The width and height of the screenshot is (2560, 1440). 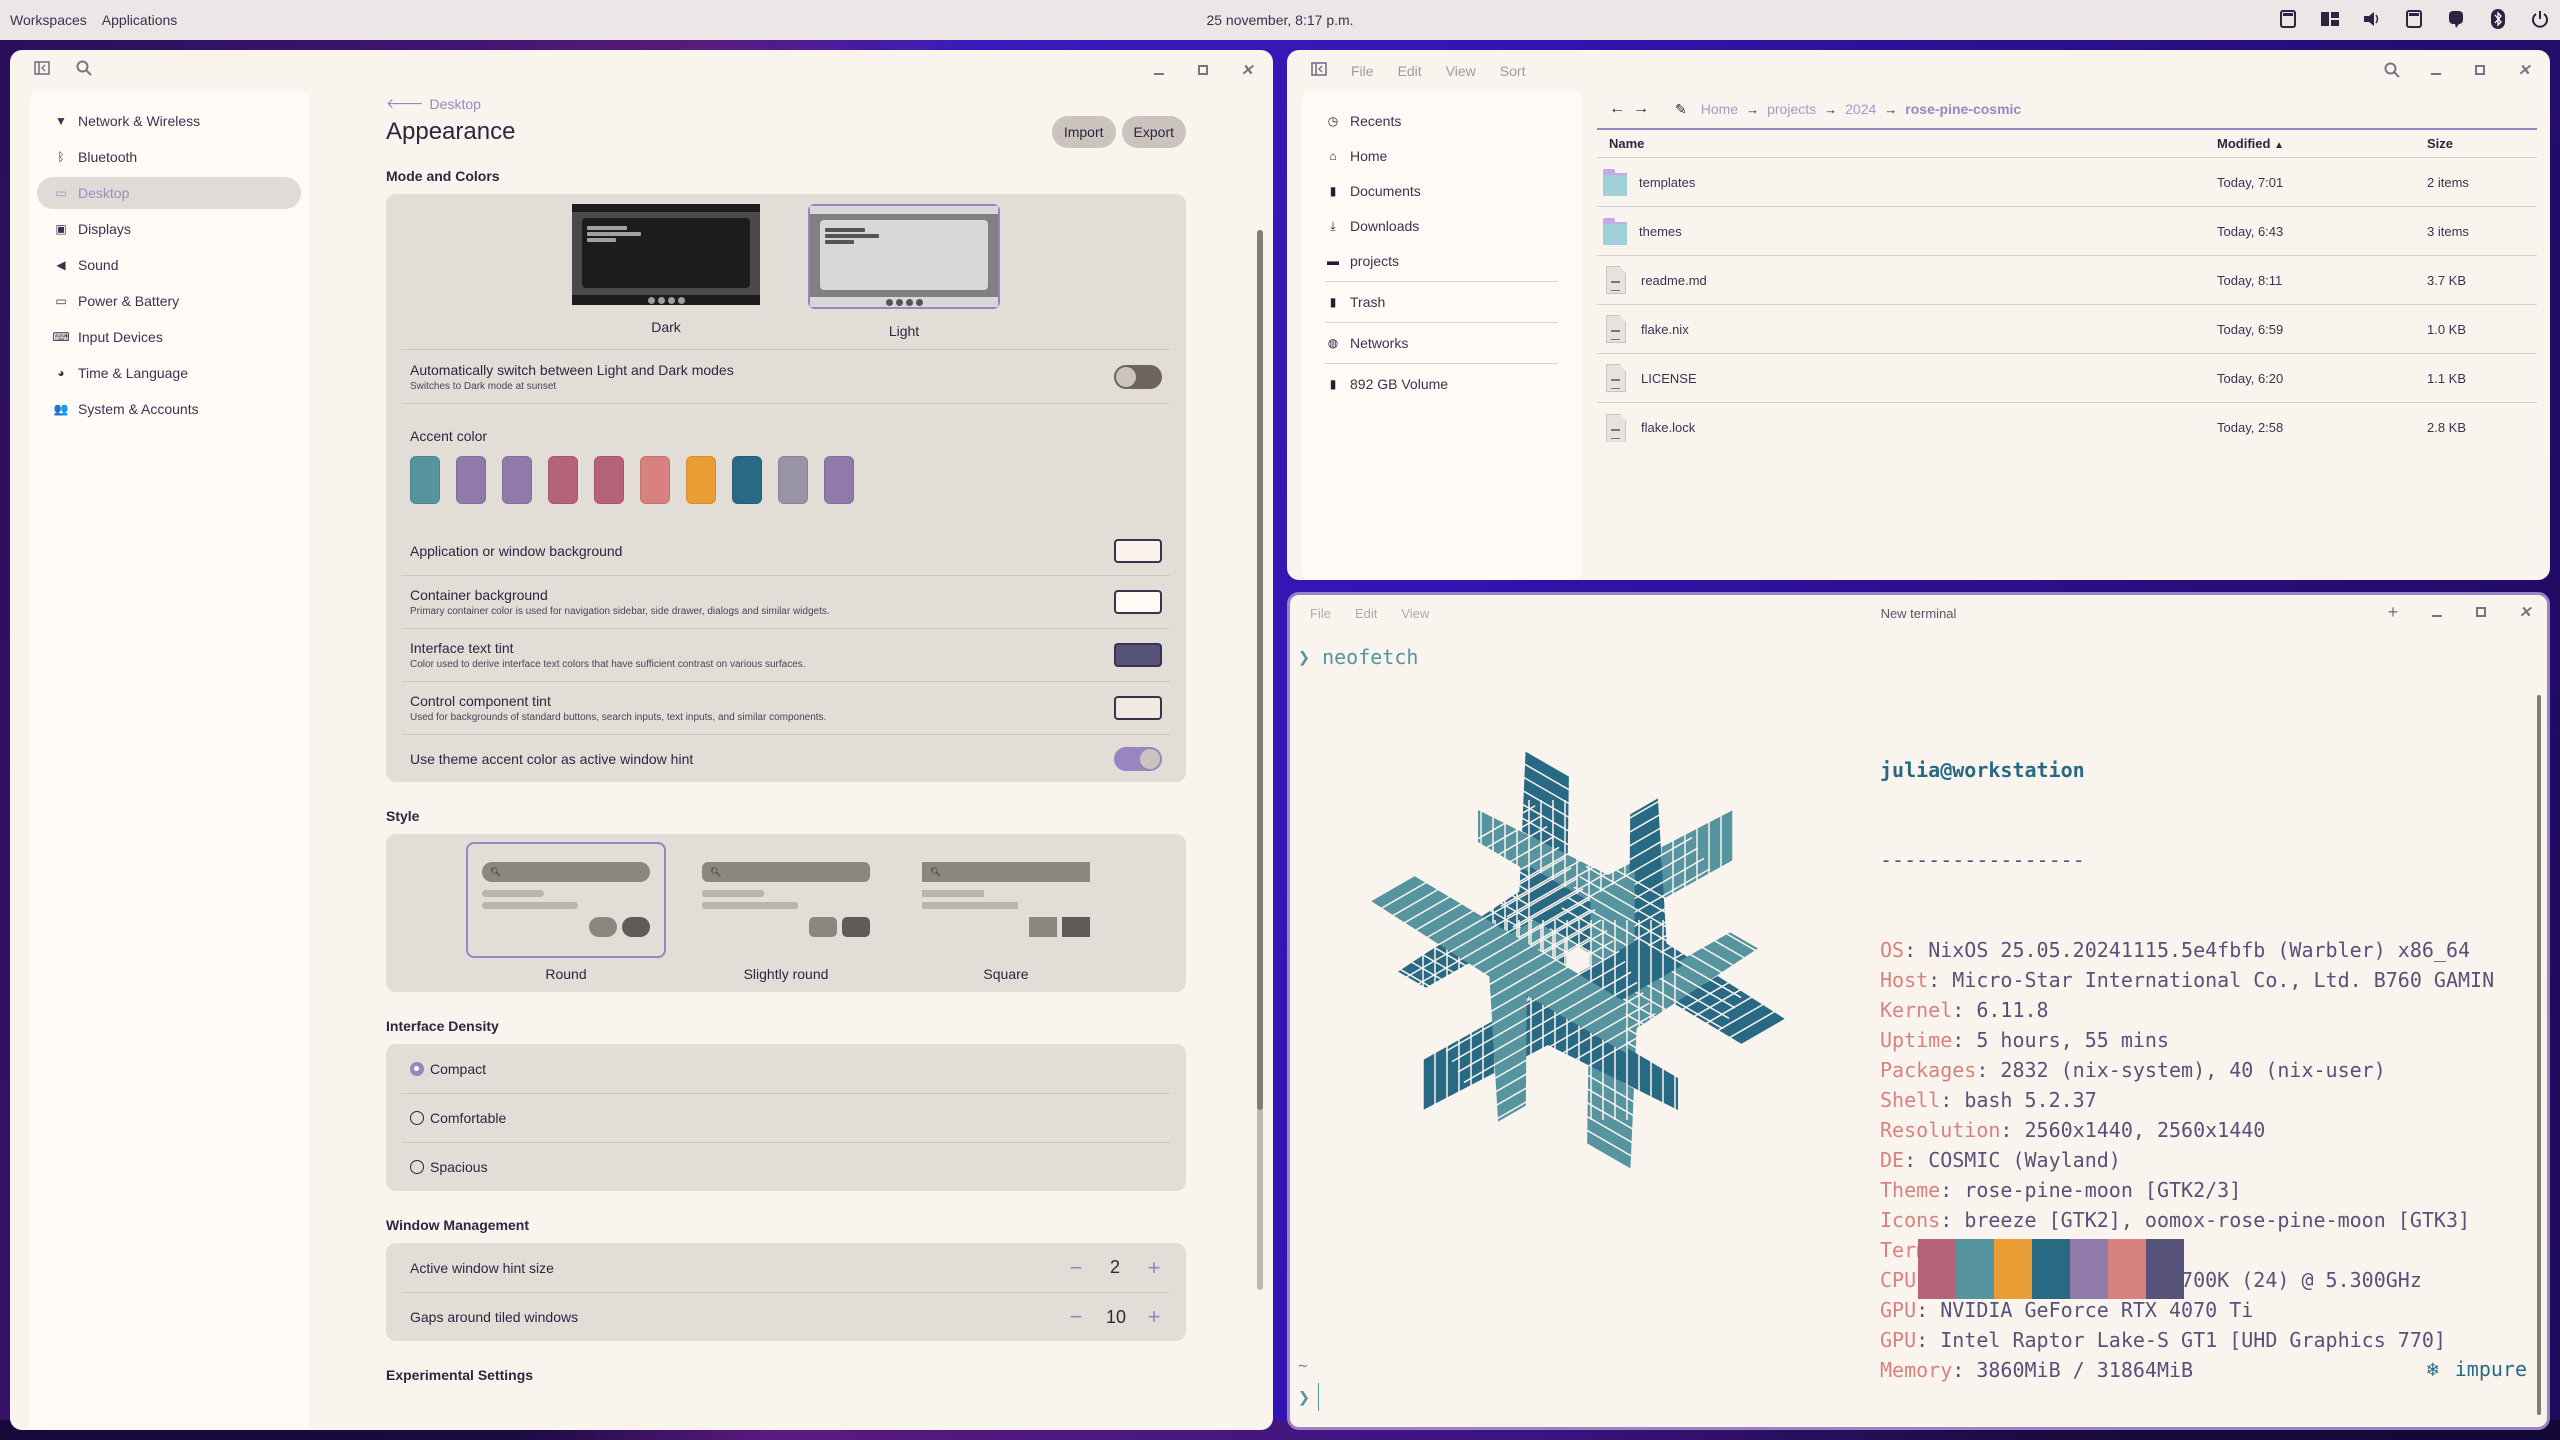 I want to click on scrollbar, so click(x=1260, y=760).